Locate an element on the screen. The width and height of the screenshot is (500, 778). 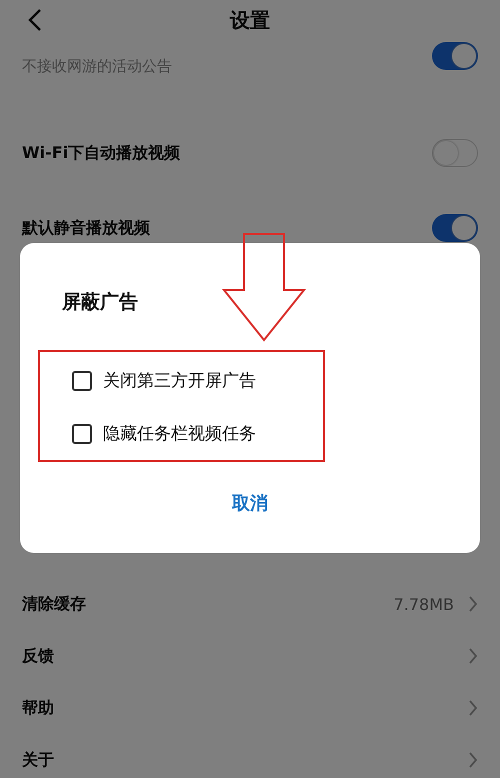
page-title: 设置 is located at coordinates (250, 20).